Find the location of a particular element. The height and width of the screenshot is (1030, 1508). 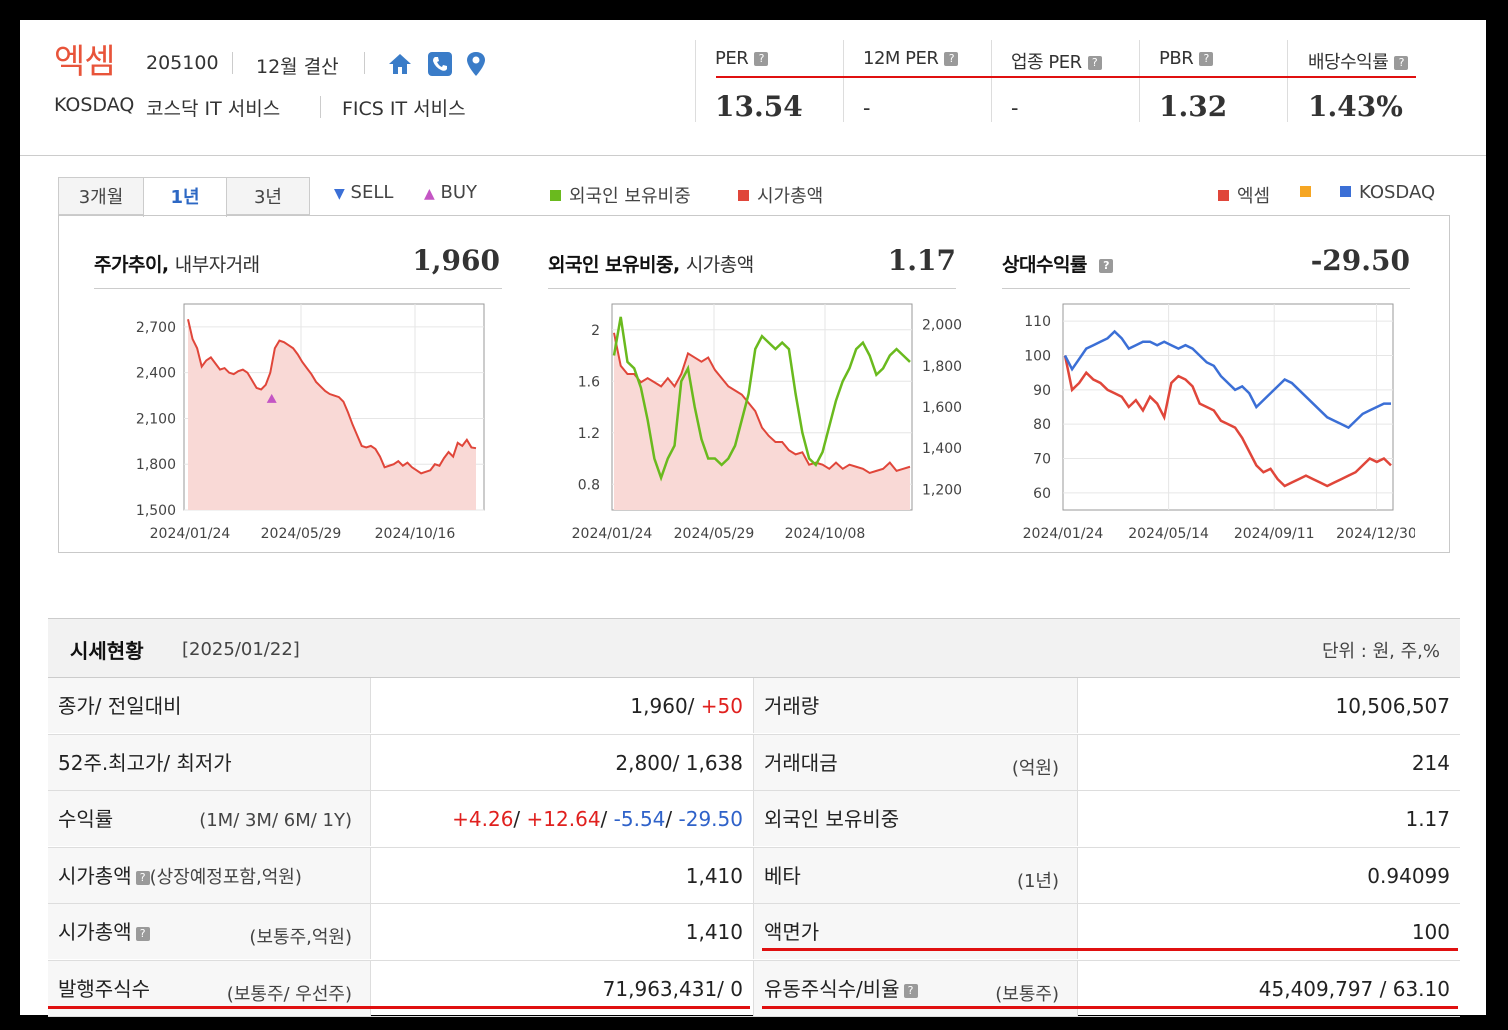

chart-value-price: 1,960 is located at coordinates (456, 260).